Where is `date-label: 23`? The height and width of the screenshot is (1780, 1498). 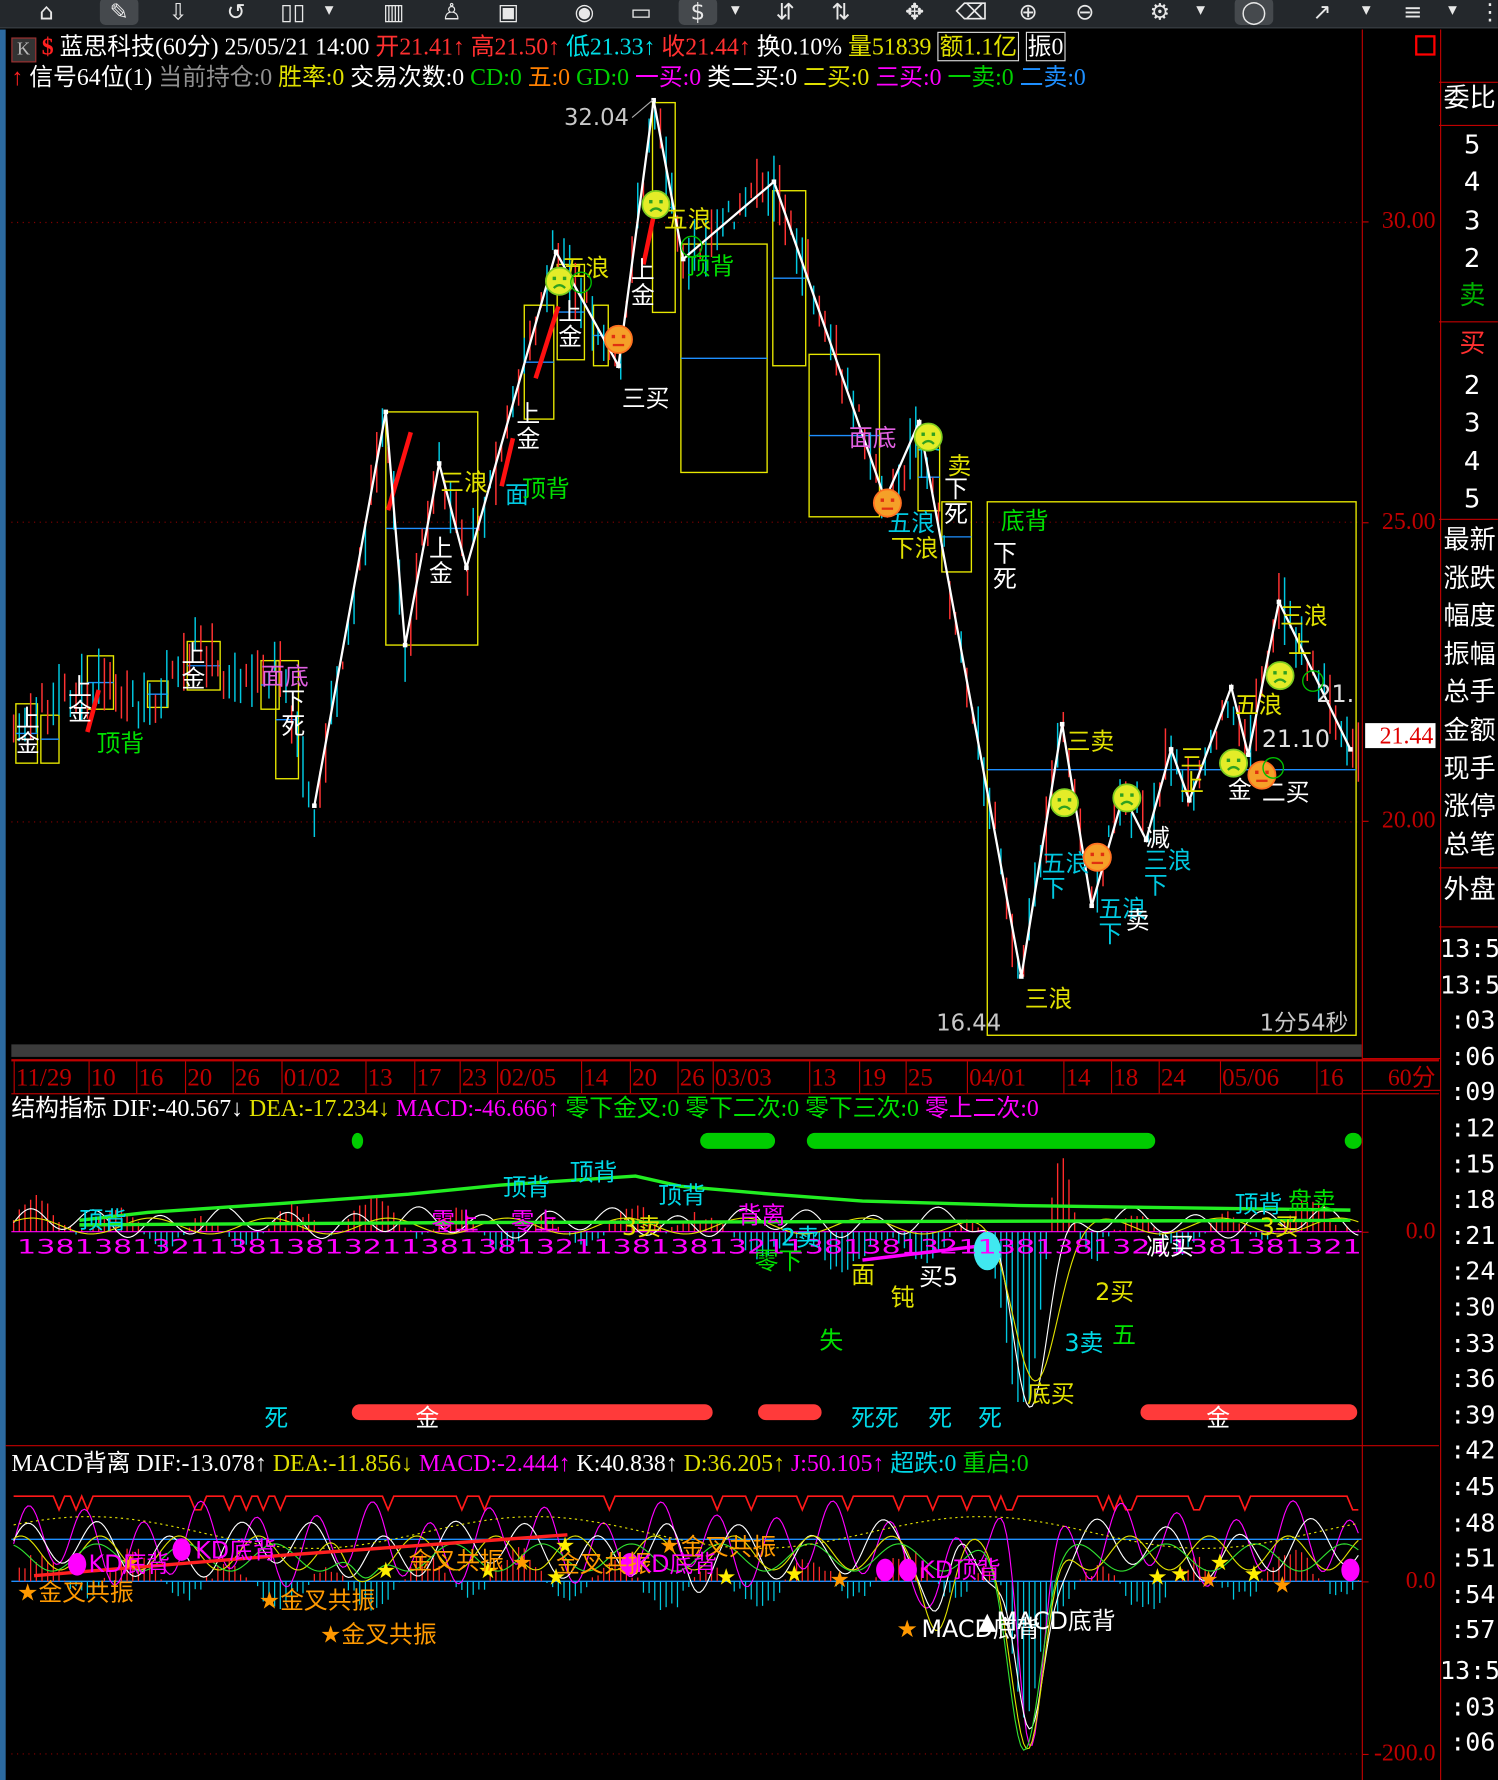 date-label: 23 is located at coordinates (473, 1077).